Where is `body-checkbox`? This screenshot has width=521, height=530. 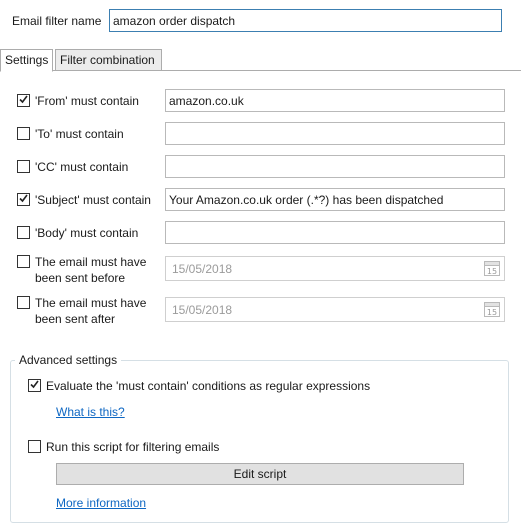 body-checkbox is located at coordinates (23, 232).